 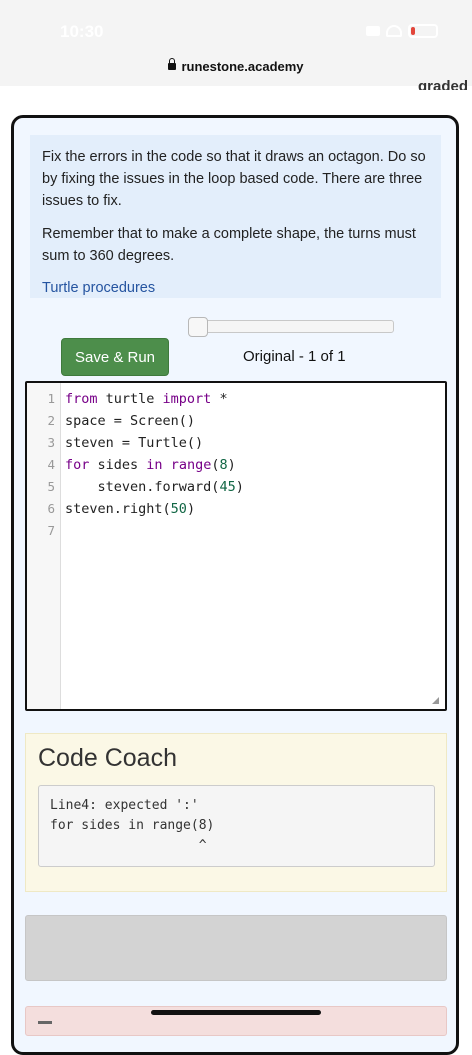 I want to click on code-text: space = Screen(), so click(x=130, y=421).